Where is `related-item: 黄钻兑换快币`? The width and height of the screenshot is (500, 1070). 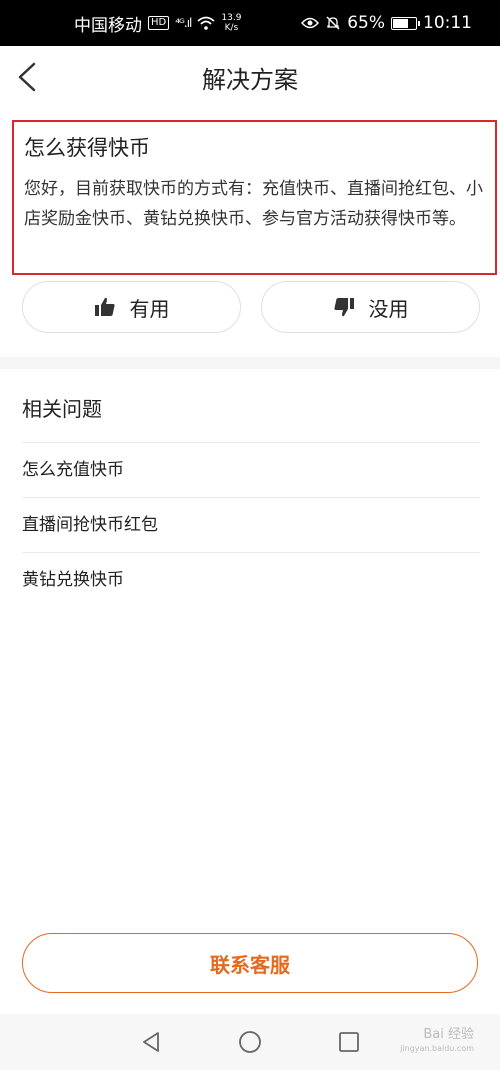
related-item: 黄钻兑换快币 is located at coordinates (251, 579).